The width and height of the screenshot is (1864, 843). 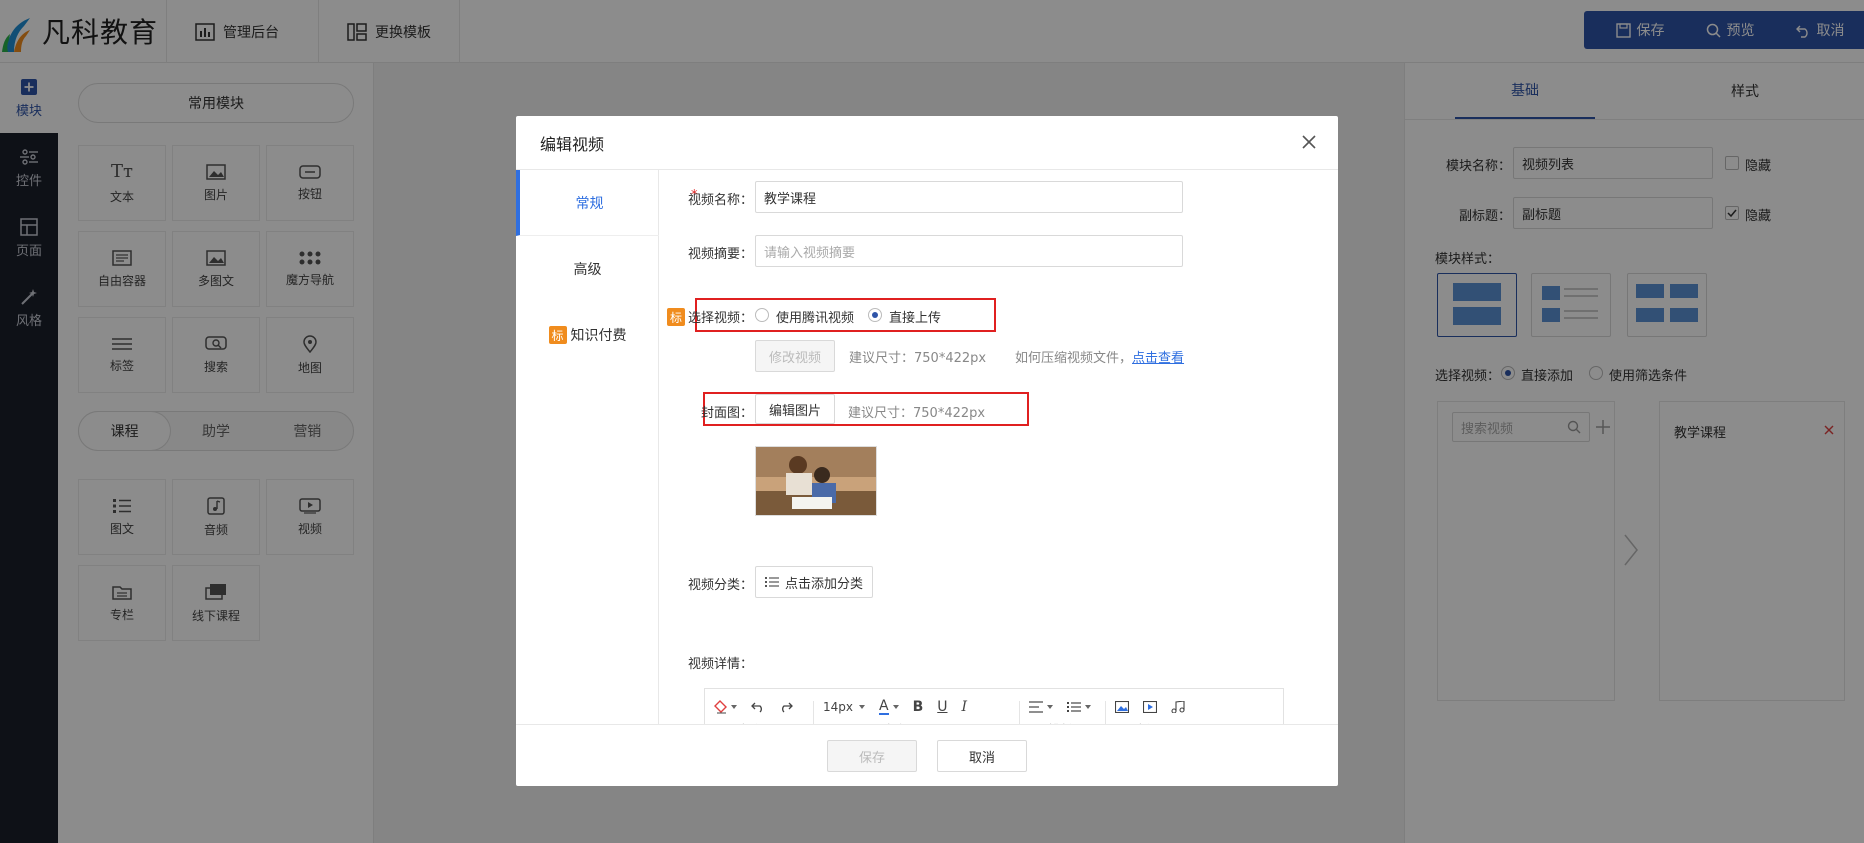 I want to click on close-icon, so click(x=1309, y=142).